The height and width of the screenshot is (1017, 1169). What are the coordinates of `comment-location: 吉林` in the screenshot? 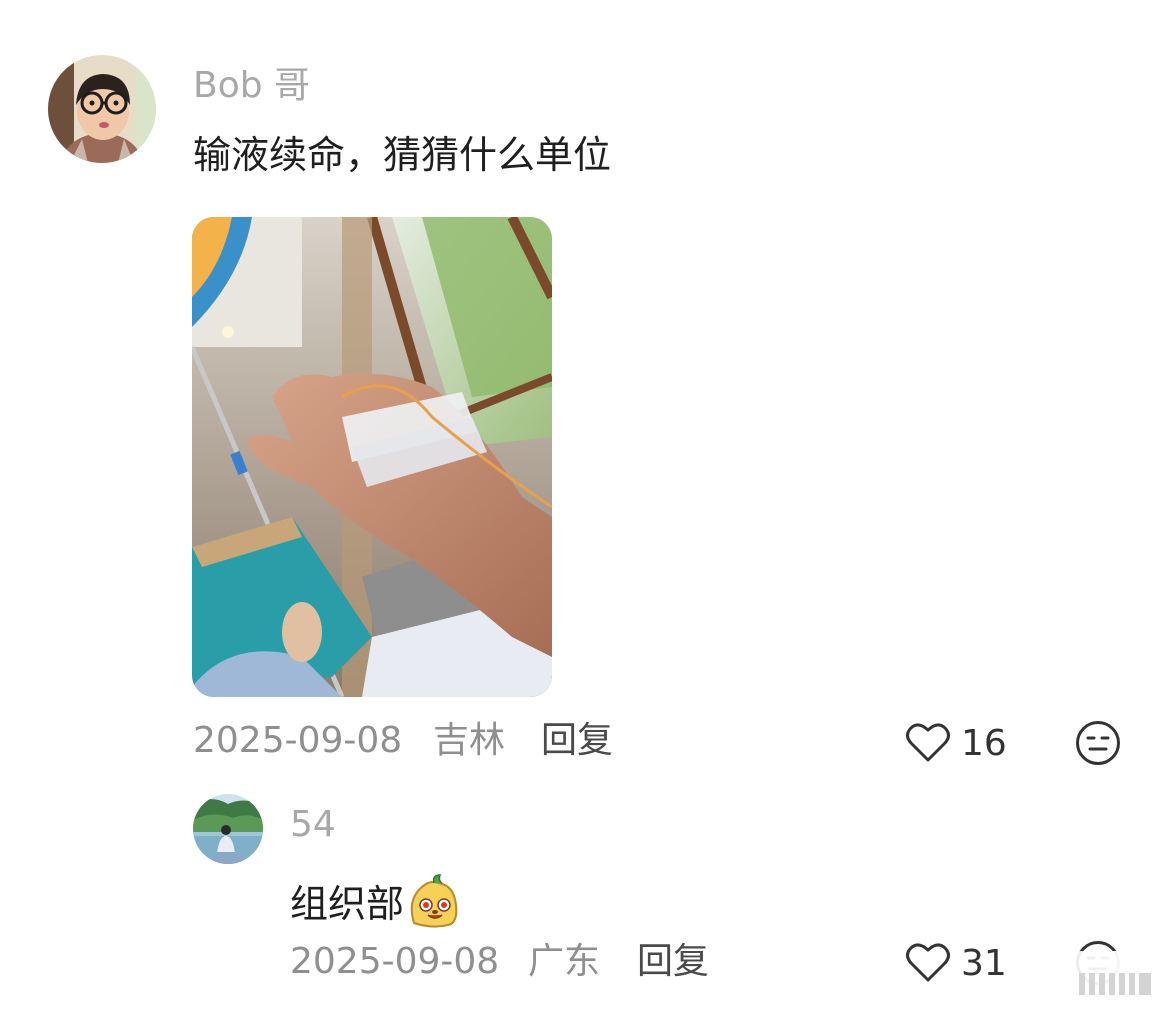 It's located at (469, 740).